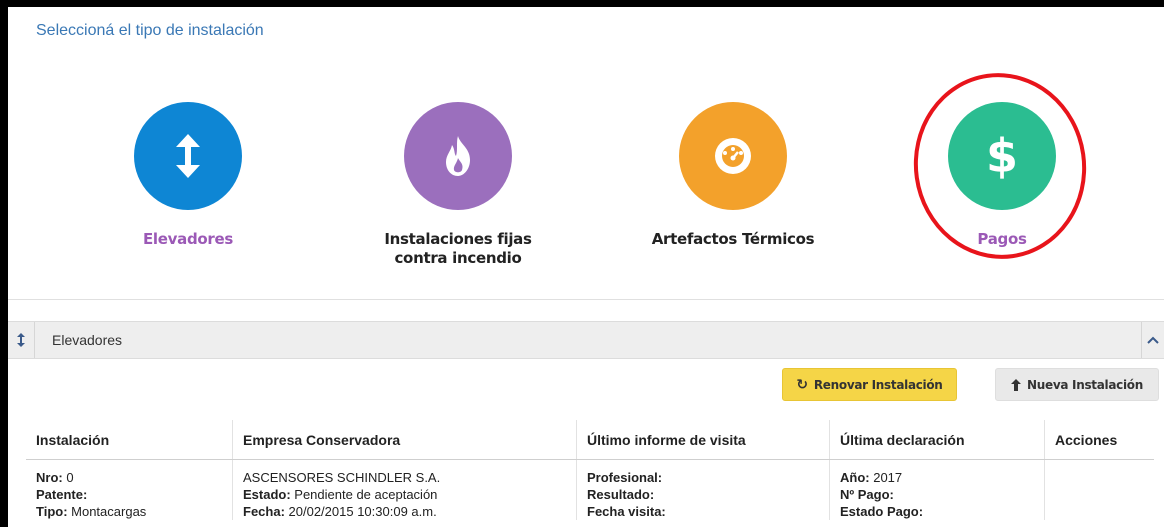 The image size is (1164, 527). I want to click on elevadores-circle, so click(188, 156).